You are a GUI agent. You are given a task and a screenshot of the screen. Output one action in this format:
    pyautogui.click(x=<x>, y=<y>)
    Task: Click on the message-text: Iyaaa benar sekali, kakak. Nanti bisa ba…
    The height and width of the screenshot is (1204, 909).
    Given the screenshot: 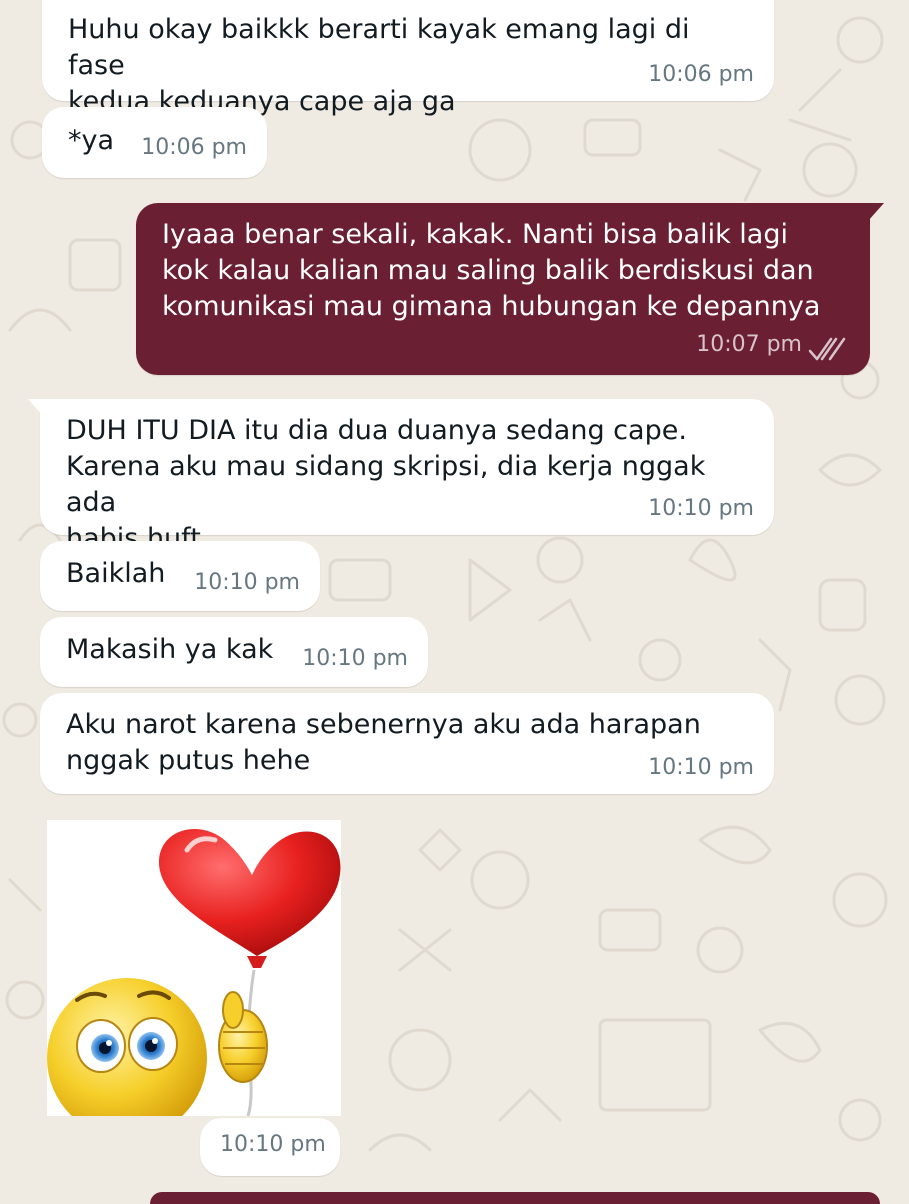 What is the action you would take?
    pyautogui.click(x=491, y=270)
    